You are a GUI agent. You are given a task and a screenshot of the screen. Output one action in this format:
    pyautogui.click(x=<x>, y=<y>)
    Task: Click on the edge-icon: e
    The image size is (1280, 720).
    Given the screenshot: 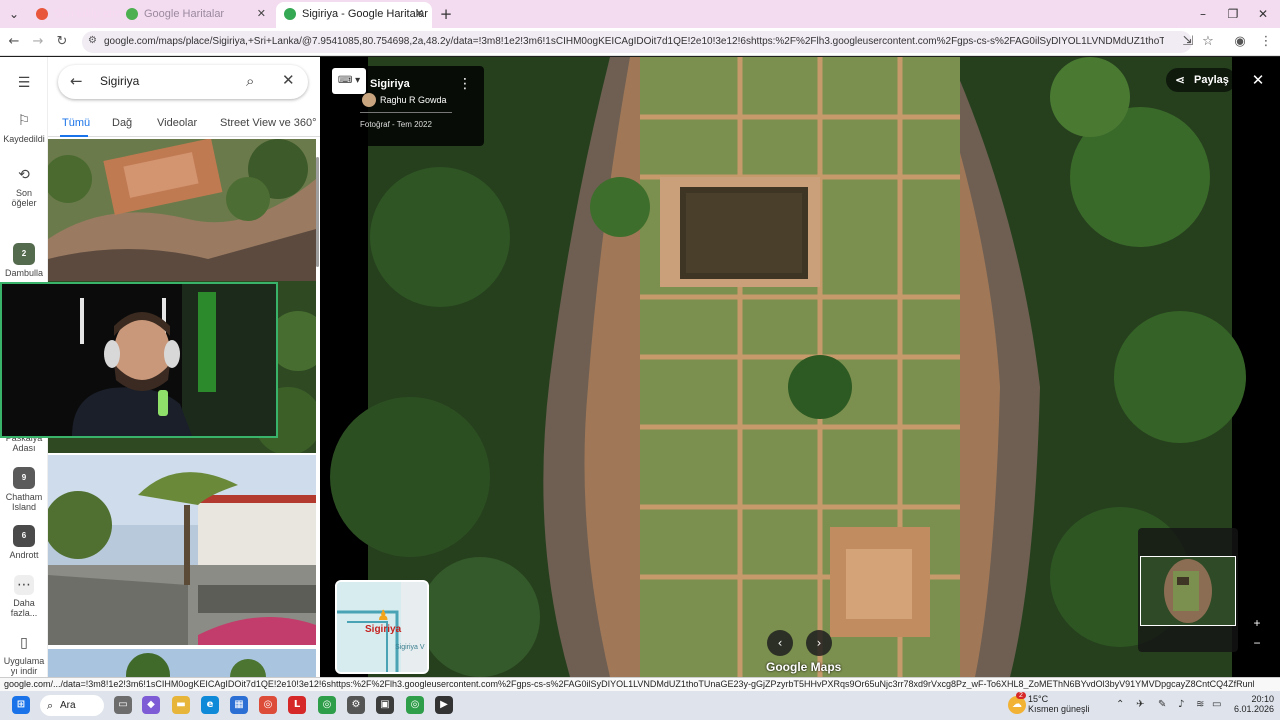 What is the action you would take?
    pyautogui.click(x=210, y=705)
    